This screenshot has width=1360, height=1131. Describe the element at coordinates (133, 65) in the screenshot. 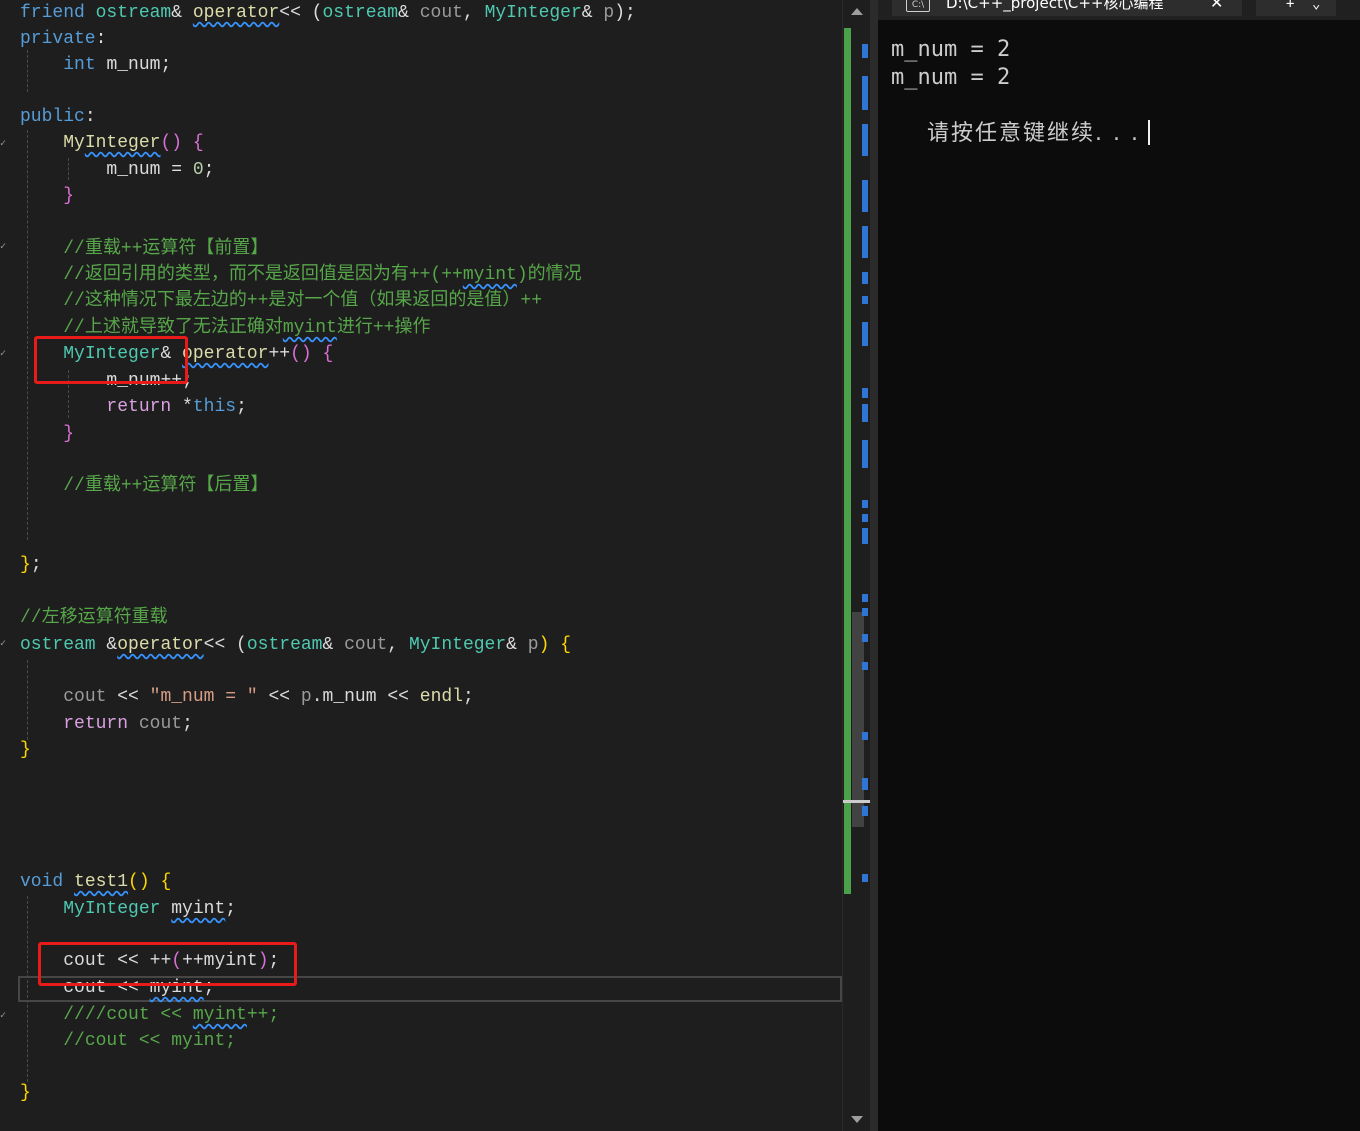

I see `code-token: m_num` at that location.